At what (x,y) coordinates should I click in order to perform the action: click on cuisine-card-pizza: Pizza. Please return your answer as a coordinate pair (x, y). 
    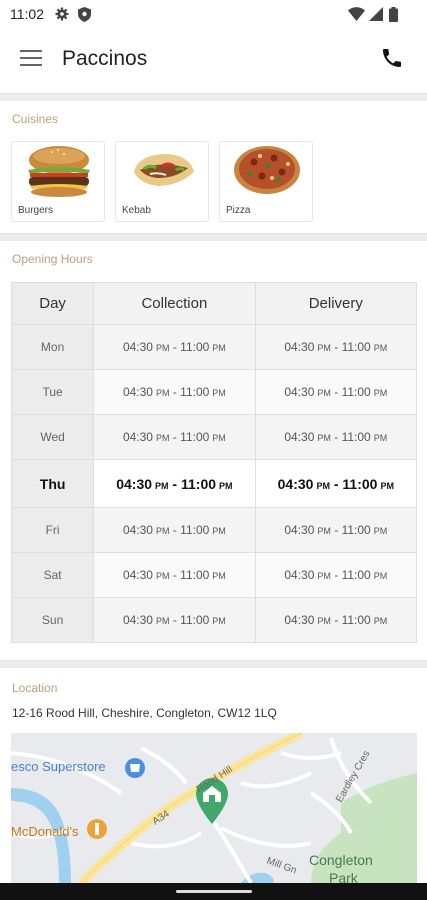
    Looking at the image, I should click on (266, 181).